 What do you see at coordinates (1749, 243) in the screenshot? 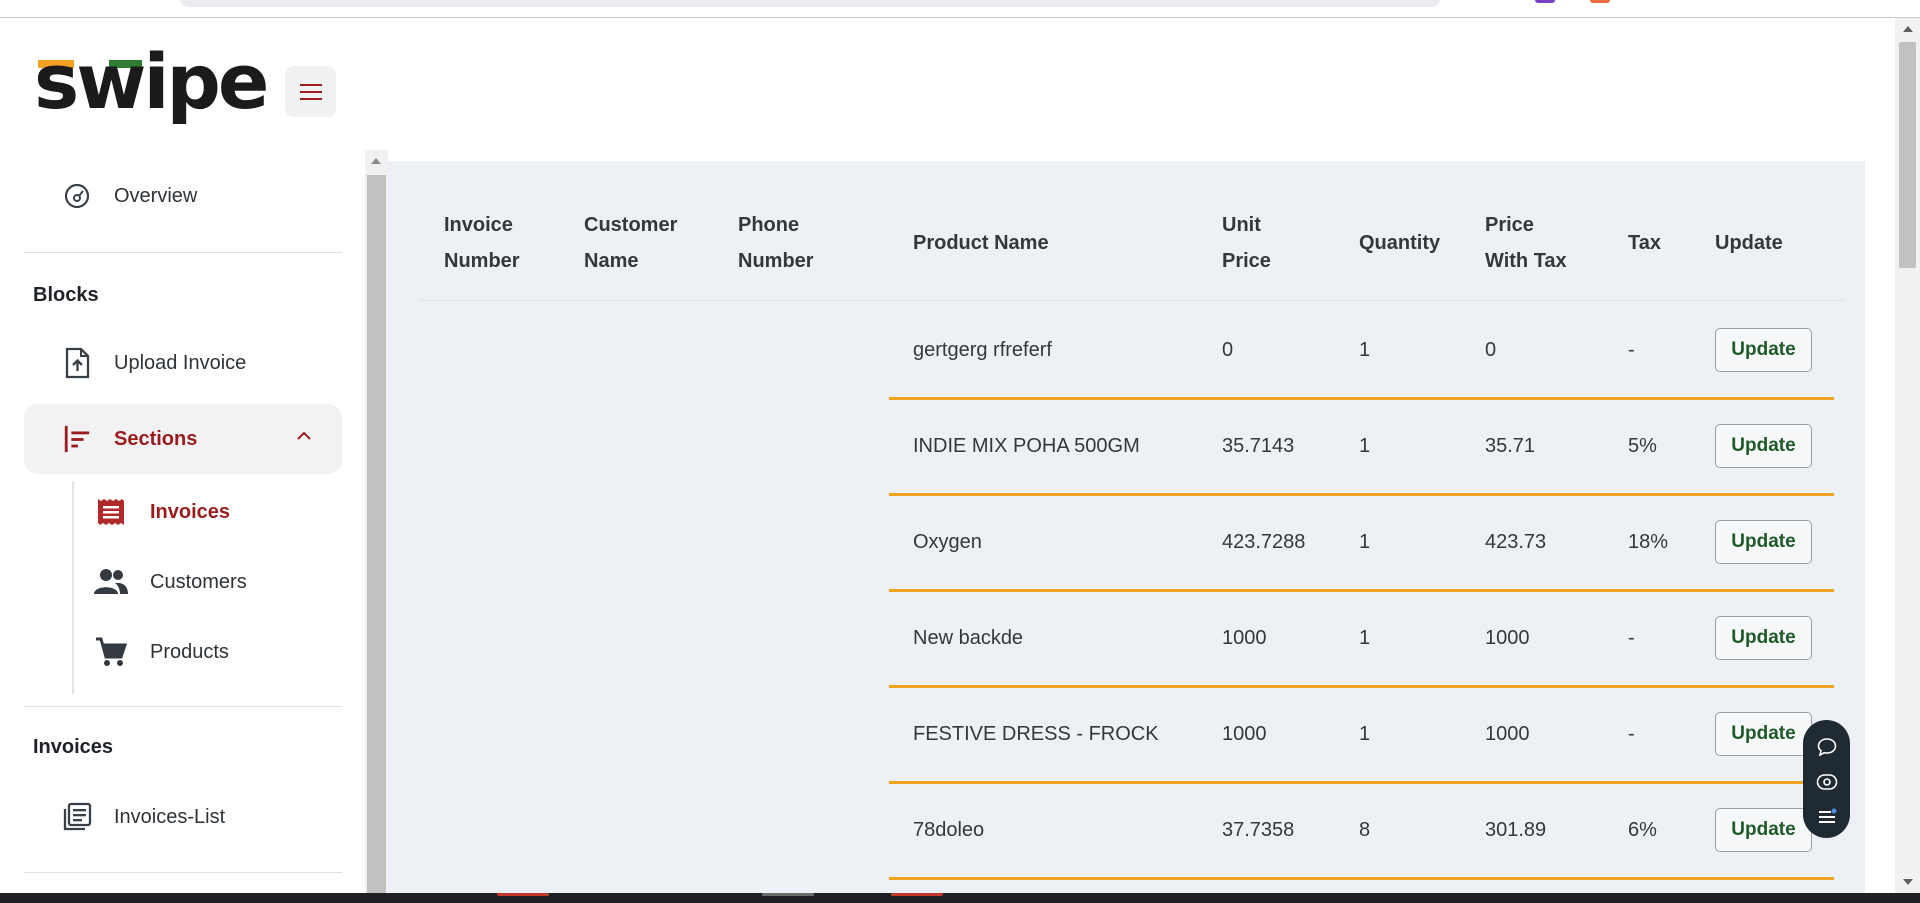
I see `col-header-update: Update` at bounding box center [1749, 243].